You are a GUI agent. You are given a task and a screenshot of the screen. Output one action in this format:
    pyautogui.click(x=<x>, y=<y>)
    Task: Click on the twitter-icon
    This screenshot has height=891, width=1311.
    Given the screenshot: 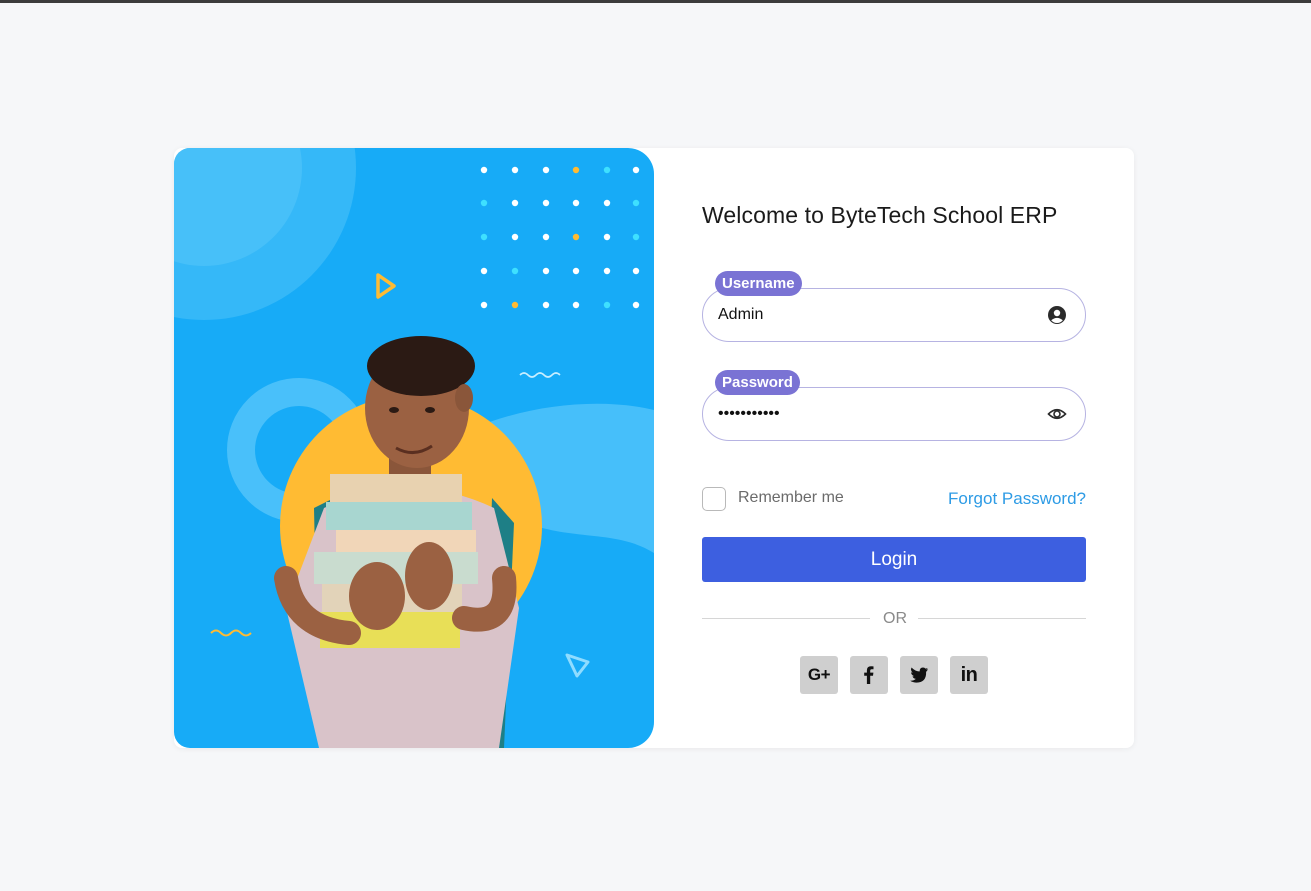 What is the action you would take?
    pyautogui.click(x=919, y=675)
    